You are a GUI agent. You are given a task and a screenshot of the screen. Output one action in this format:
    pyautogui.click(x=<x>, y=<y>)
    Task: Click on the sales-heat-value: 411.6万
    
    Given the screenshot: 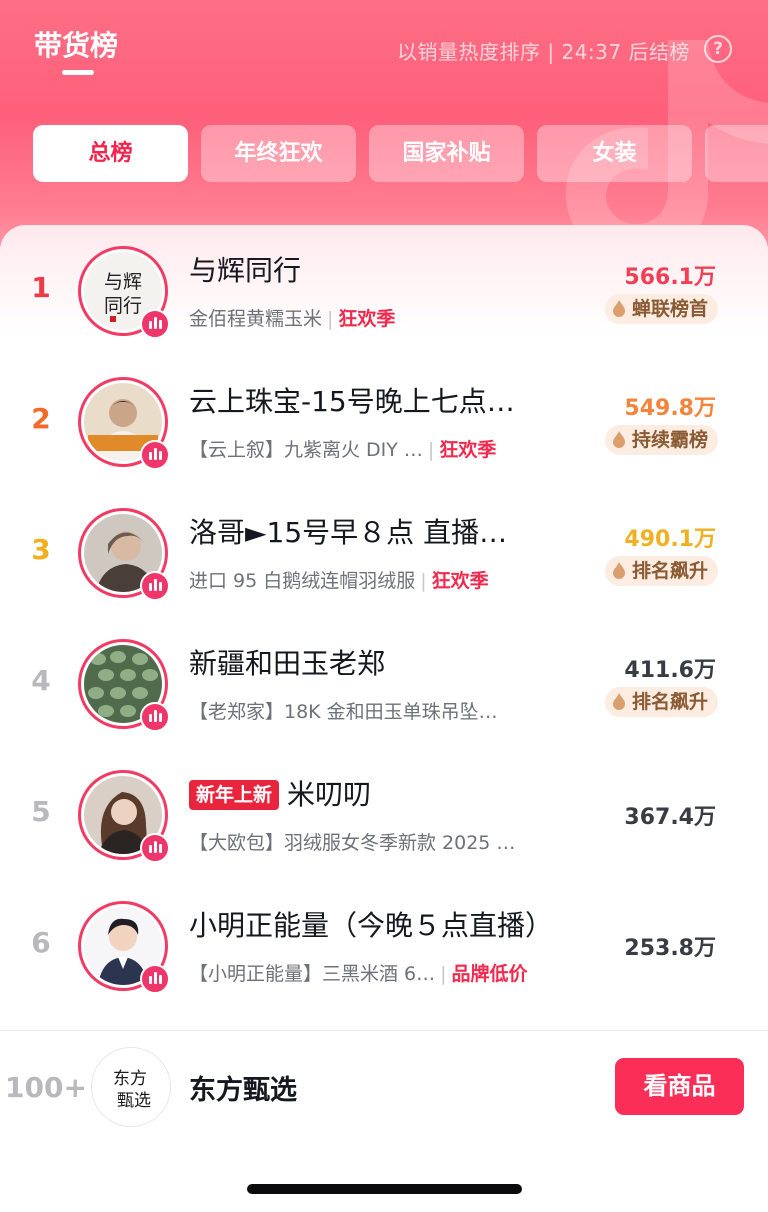 What is the action you would take?
    pyautogui.click(x=670, y=670)
    